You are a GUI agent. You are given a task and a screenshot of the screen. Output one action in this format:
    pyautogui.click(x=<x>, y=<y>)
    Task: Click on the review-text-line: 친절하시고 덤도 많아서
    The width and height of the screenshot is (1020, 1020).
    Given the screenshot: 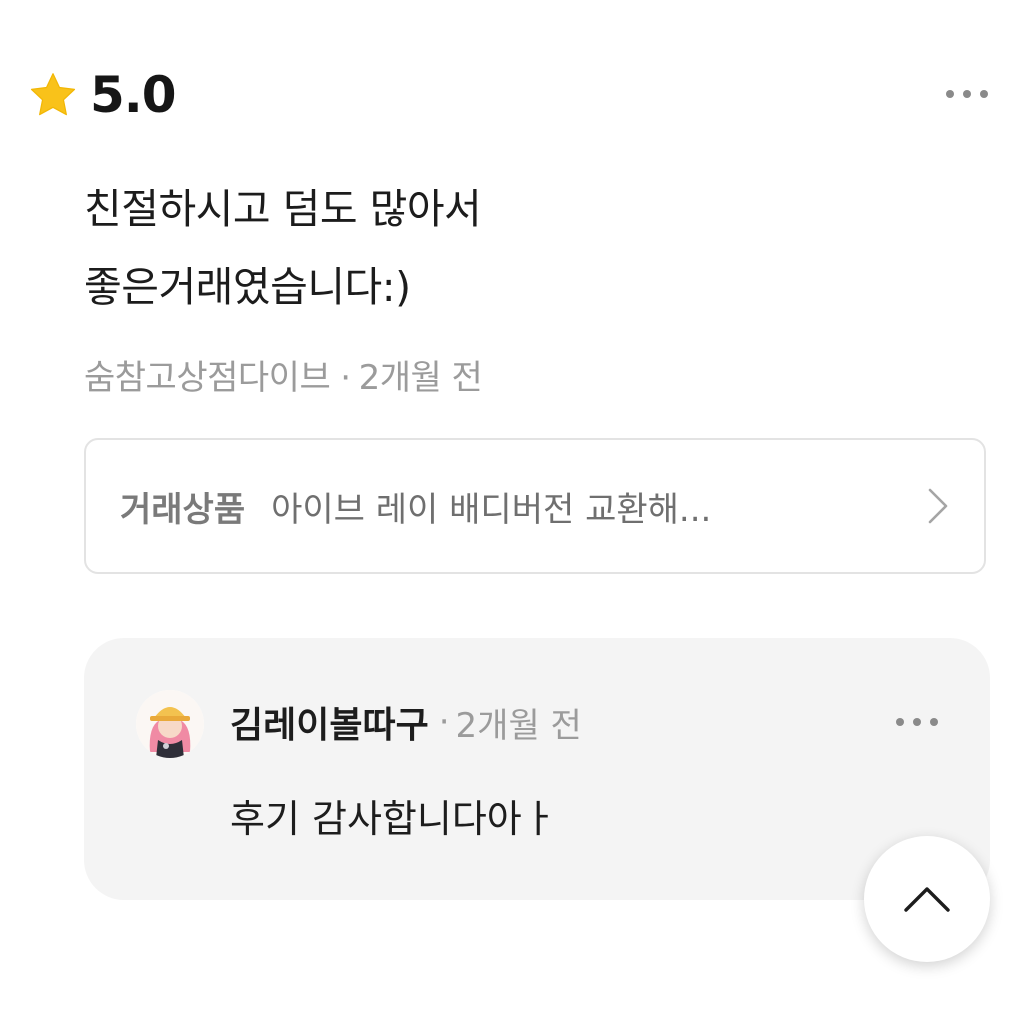 What is the action you would take?
    pyautogui.click(x=283, y=209)
    